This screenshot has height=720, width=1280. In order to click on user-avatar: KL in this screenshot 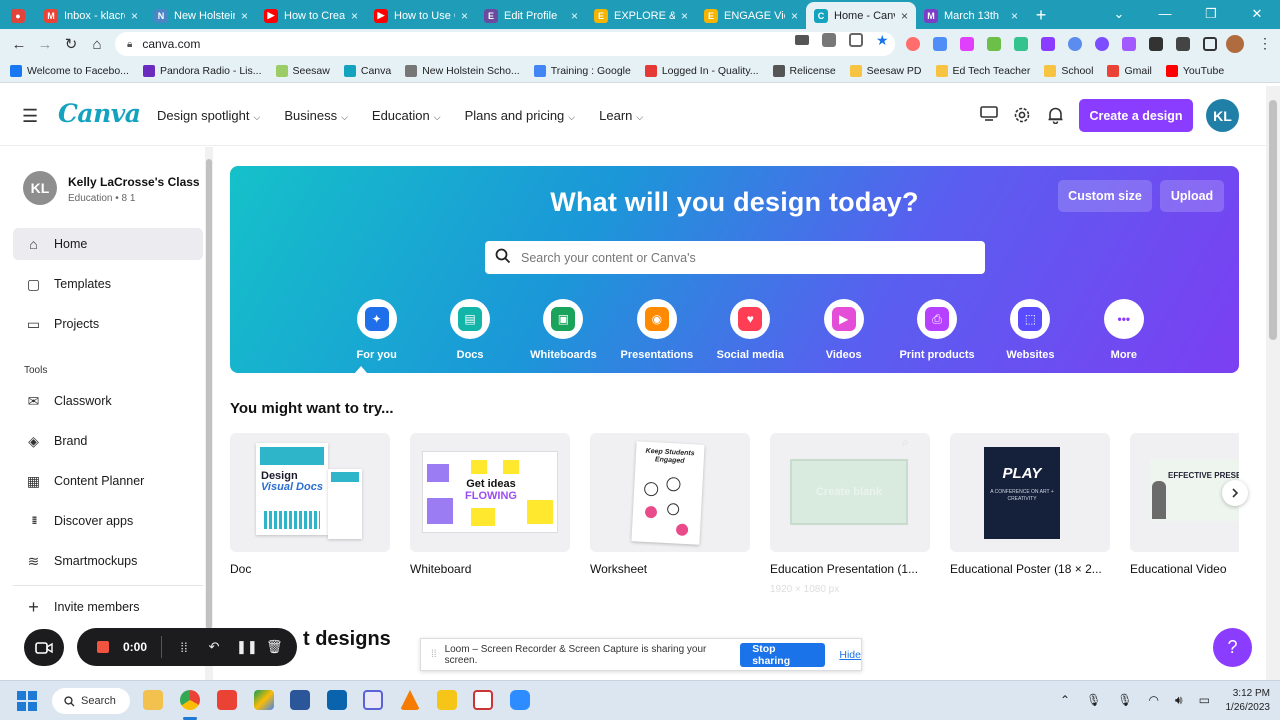, I will do `click(1222, 115)`.